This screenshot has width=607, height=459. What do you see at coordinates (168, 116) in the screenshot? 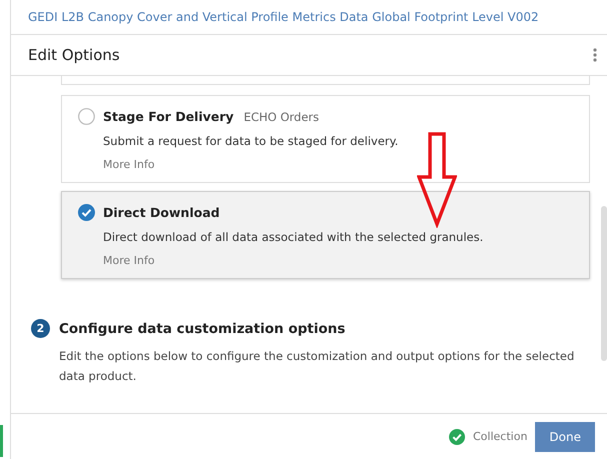
I see `method-title: Stage For Delivery` at bounding box center [168, 116].